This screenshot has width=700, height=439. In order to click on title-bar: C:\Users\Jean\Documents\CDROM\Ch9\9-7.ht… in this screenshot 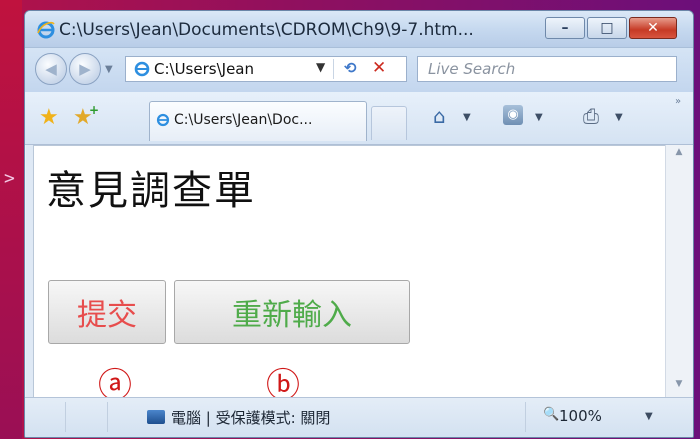, I will do `click(359, 29)`.